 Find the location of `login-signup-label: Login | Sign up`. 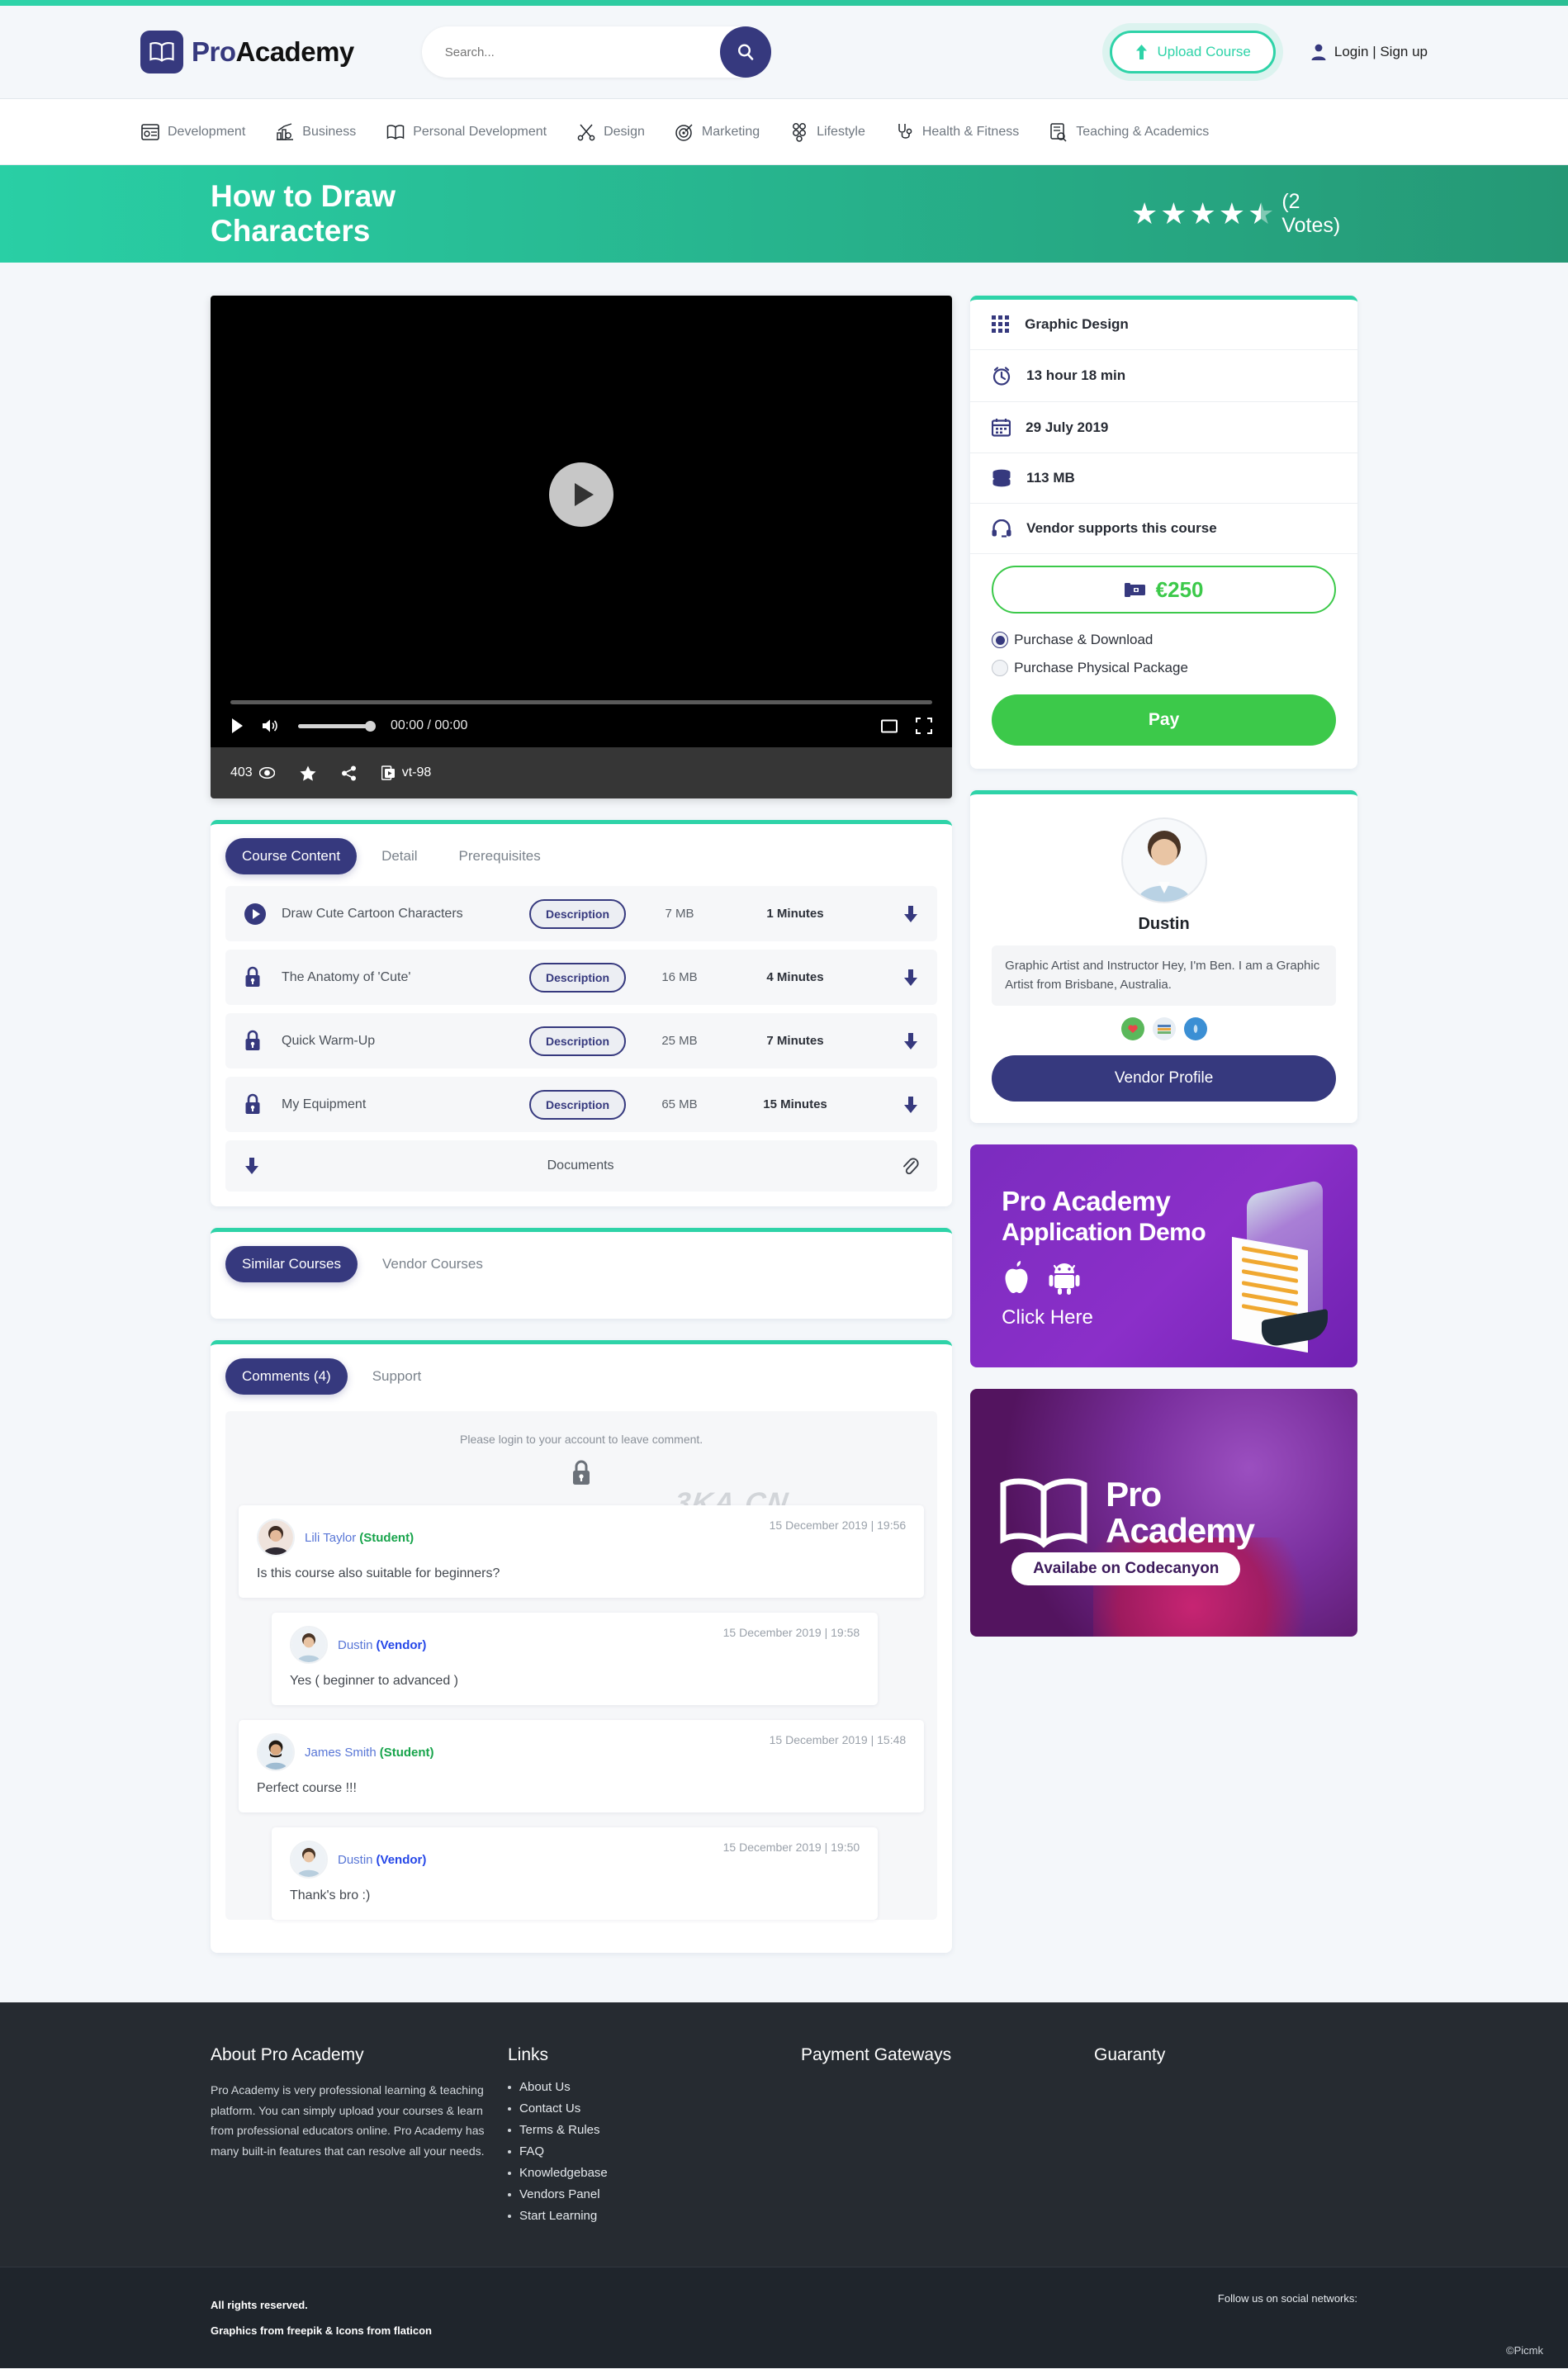

login-signup-label: Login | Sign up is located at coordinates (1381, 51).